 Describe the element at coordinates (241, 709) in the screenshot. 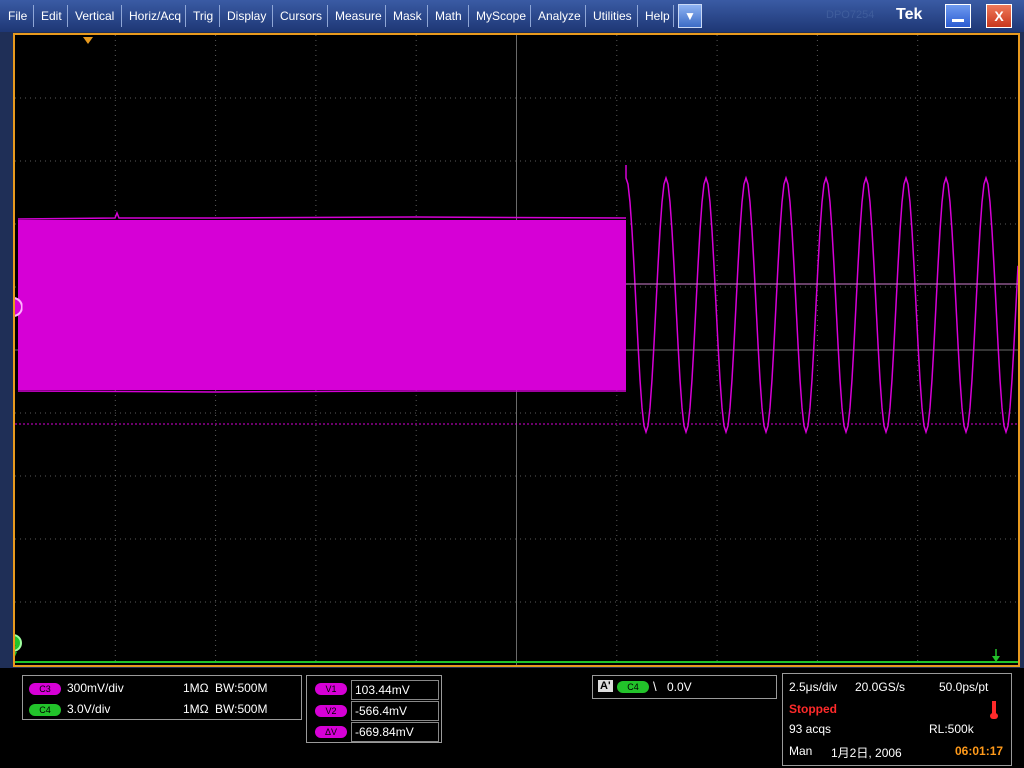

I see `ch4-bandwidth: BW:500M` at that location.